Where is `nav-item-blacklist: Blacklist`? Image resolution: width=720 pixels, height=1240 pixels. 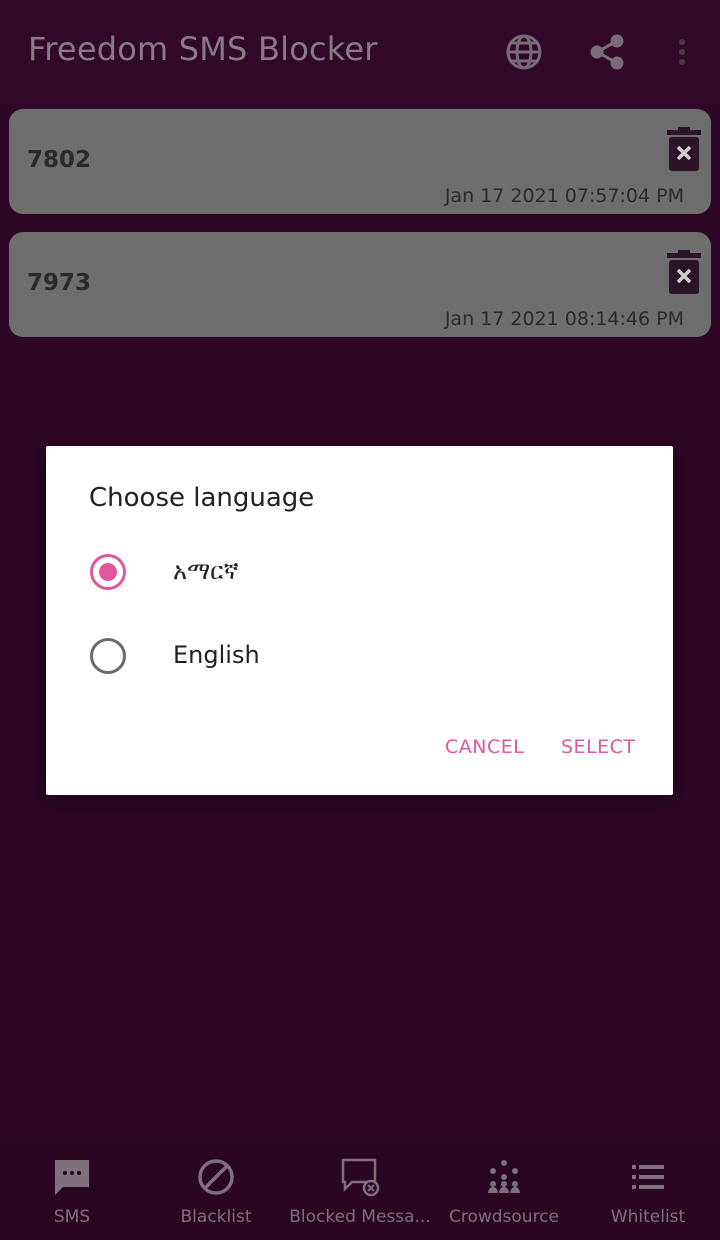 nav-item-blacklist: Blacklist is located at coordinates (216, 1190).